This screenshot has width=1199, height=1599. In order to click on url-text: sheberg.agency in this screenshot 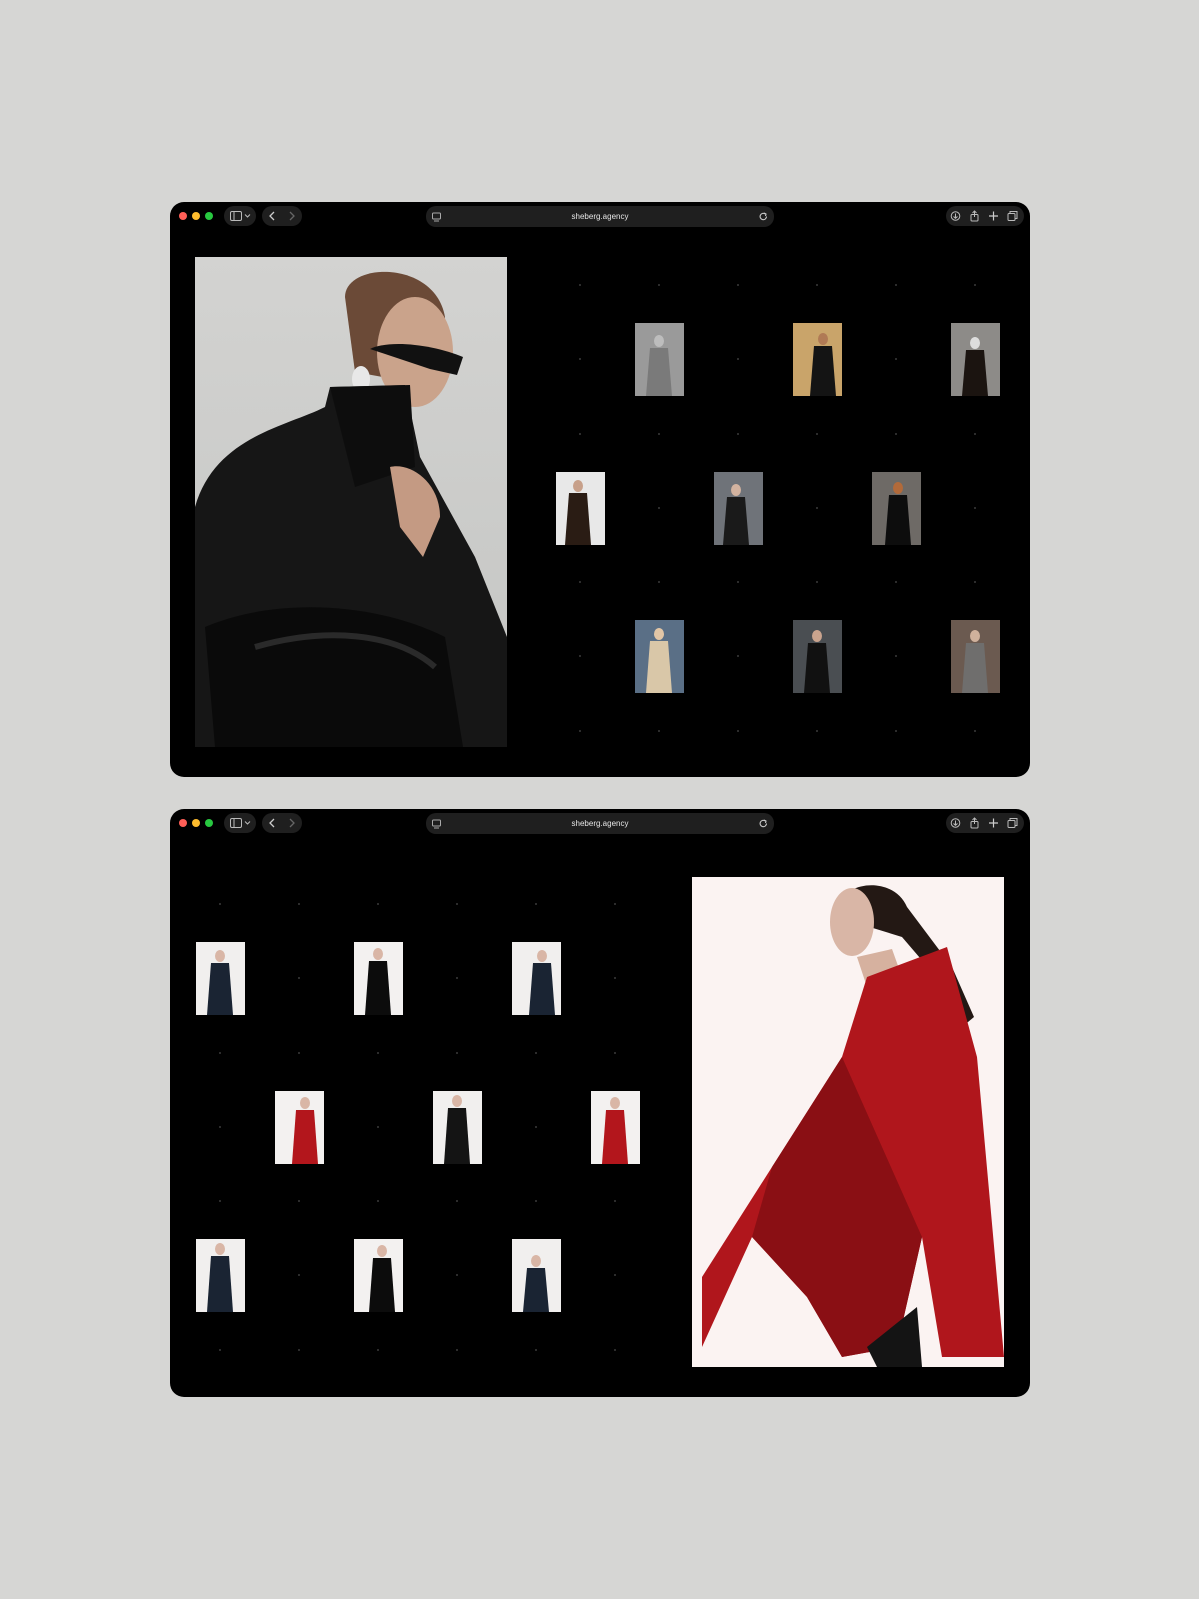, I will do `click(600, 216)`.